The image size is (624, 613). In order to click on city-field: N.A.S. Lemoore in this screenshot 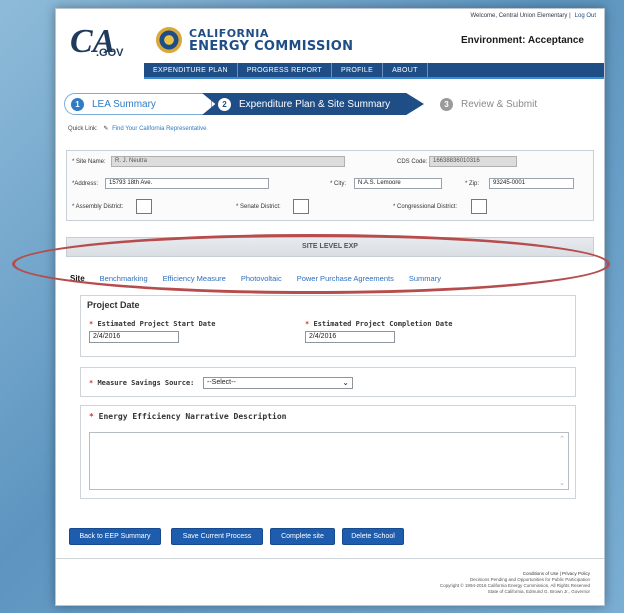, I will do `click(398, 183)`.